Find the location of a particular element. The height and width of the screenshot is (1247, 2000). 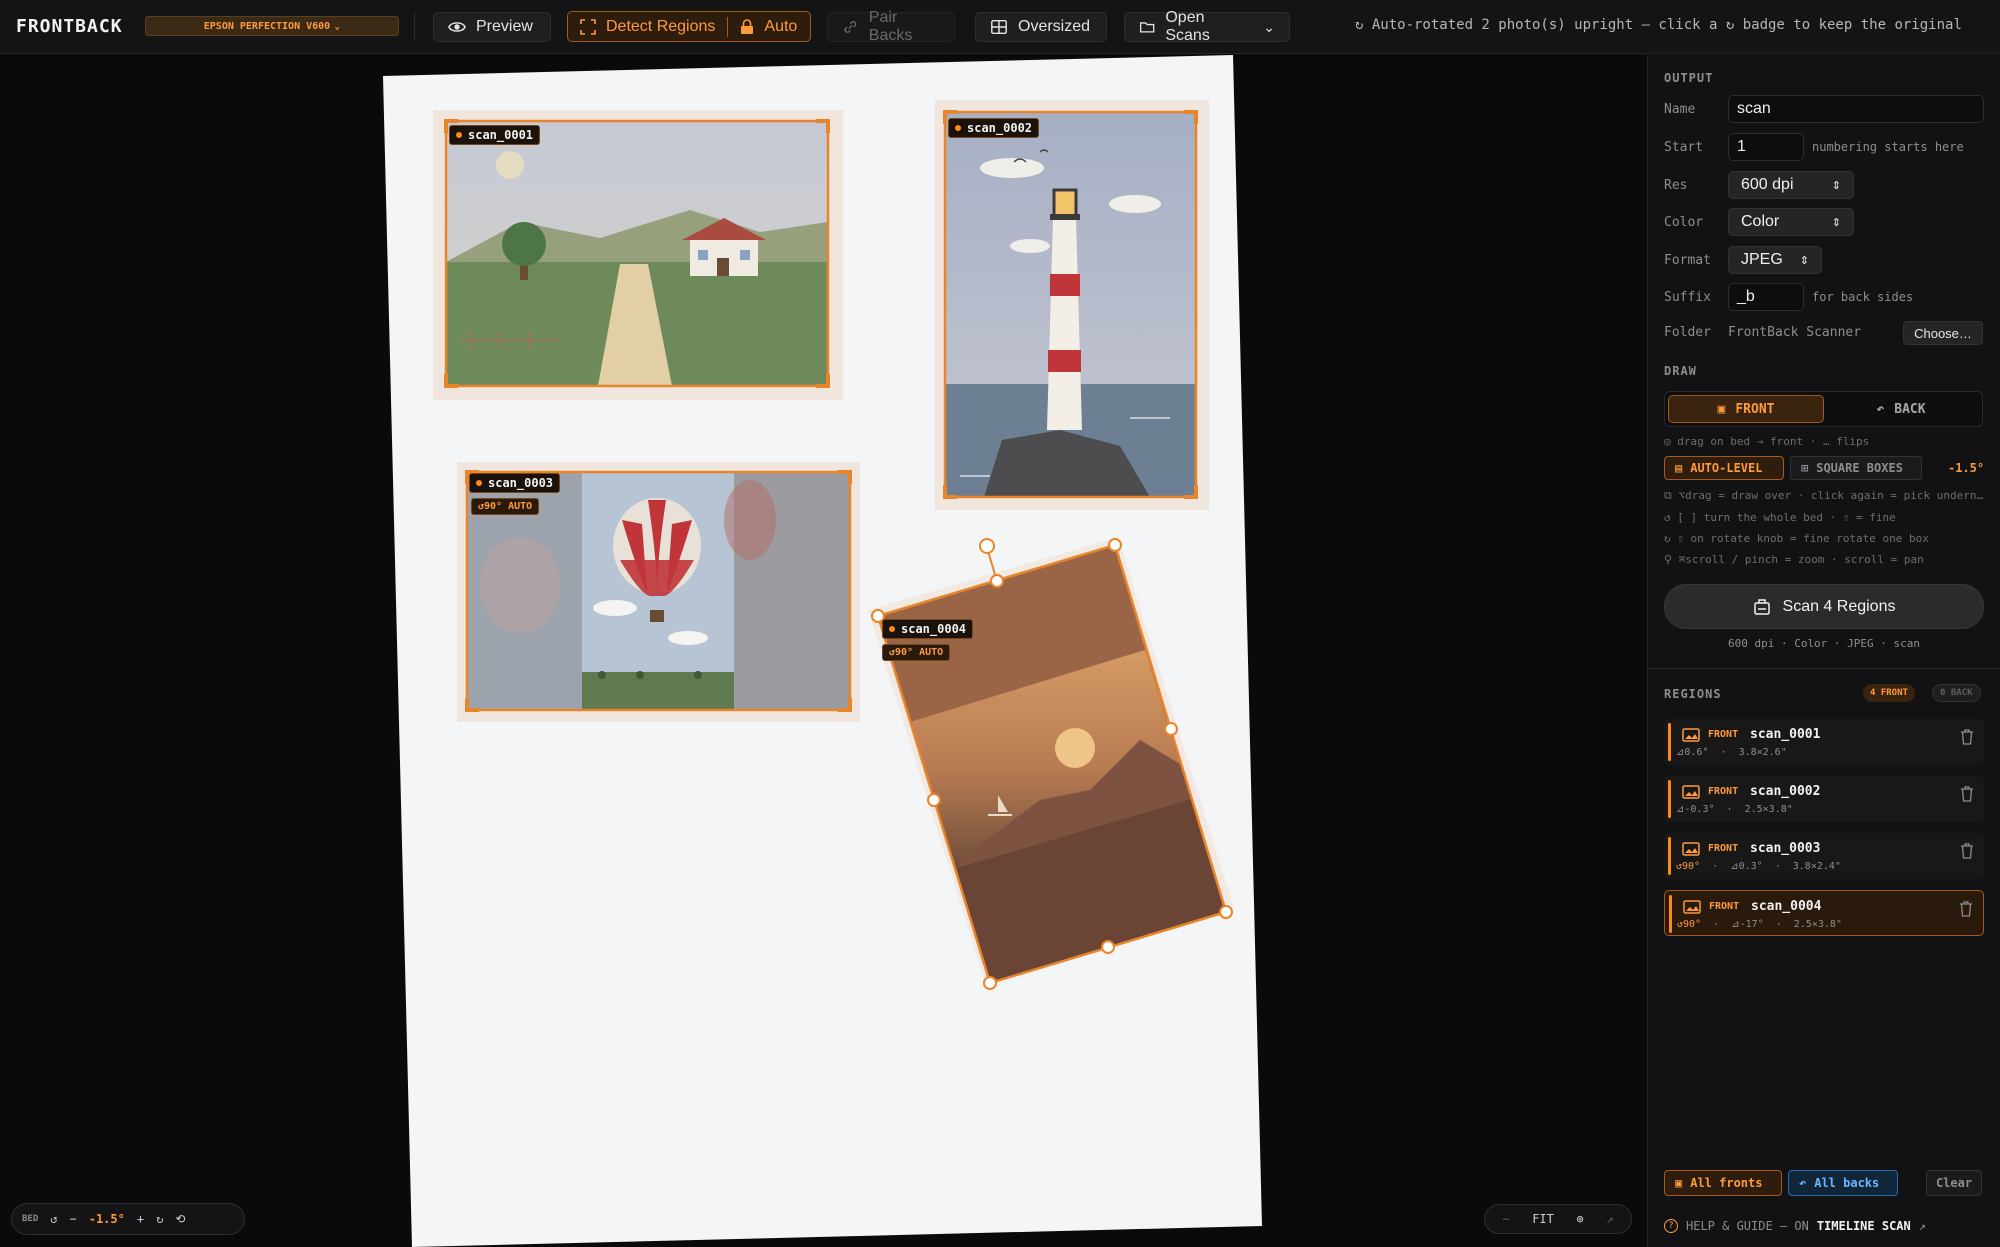

region-list-item: FRONT scan_0003 ↺90° · ⊿0.3° · 3.8×2.4" is located at coordinates (1824, 856).